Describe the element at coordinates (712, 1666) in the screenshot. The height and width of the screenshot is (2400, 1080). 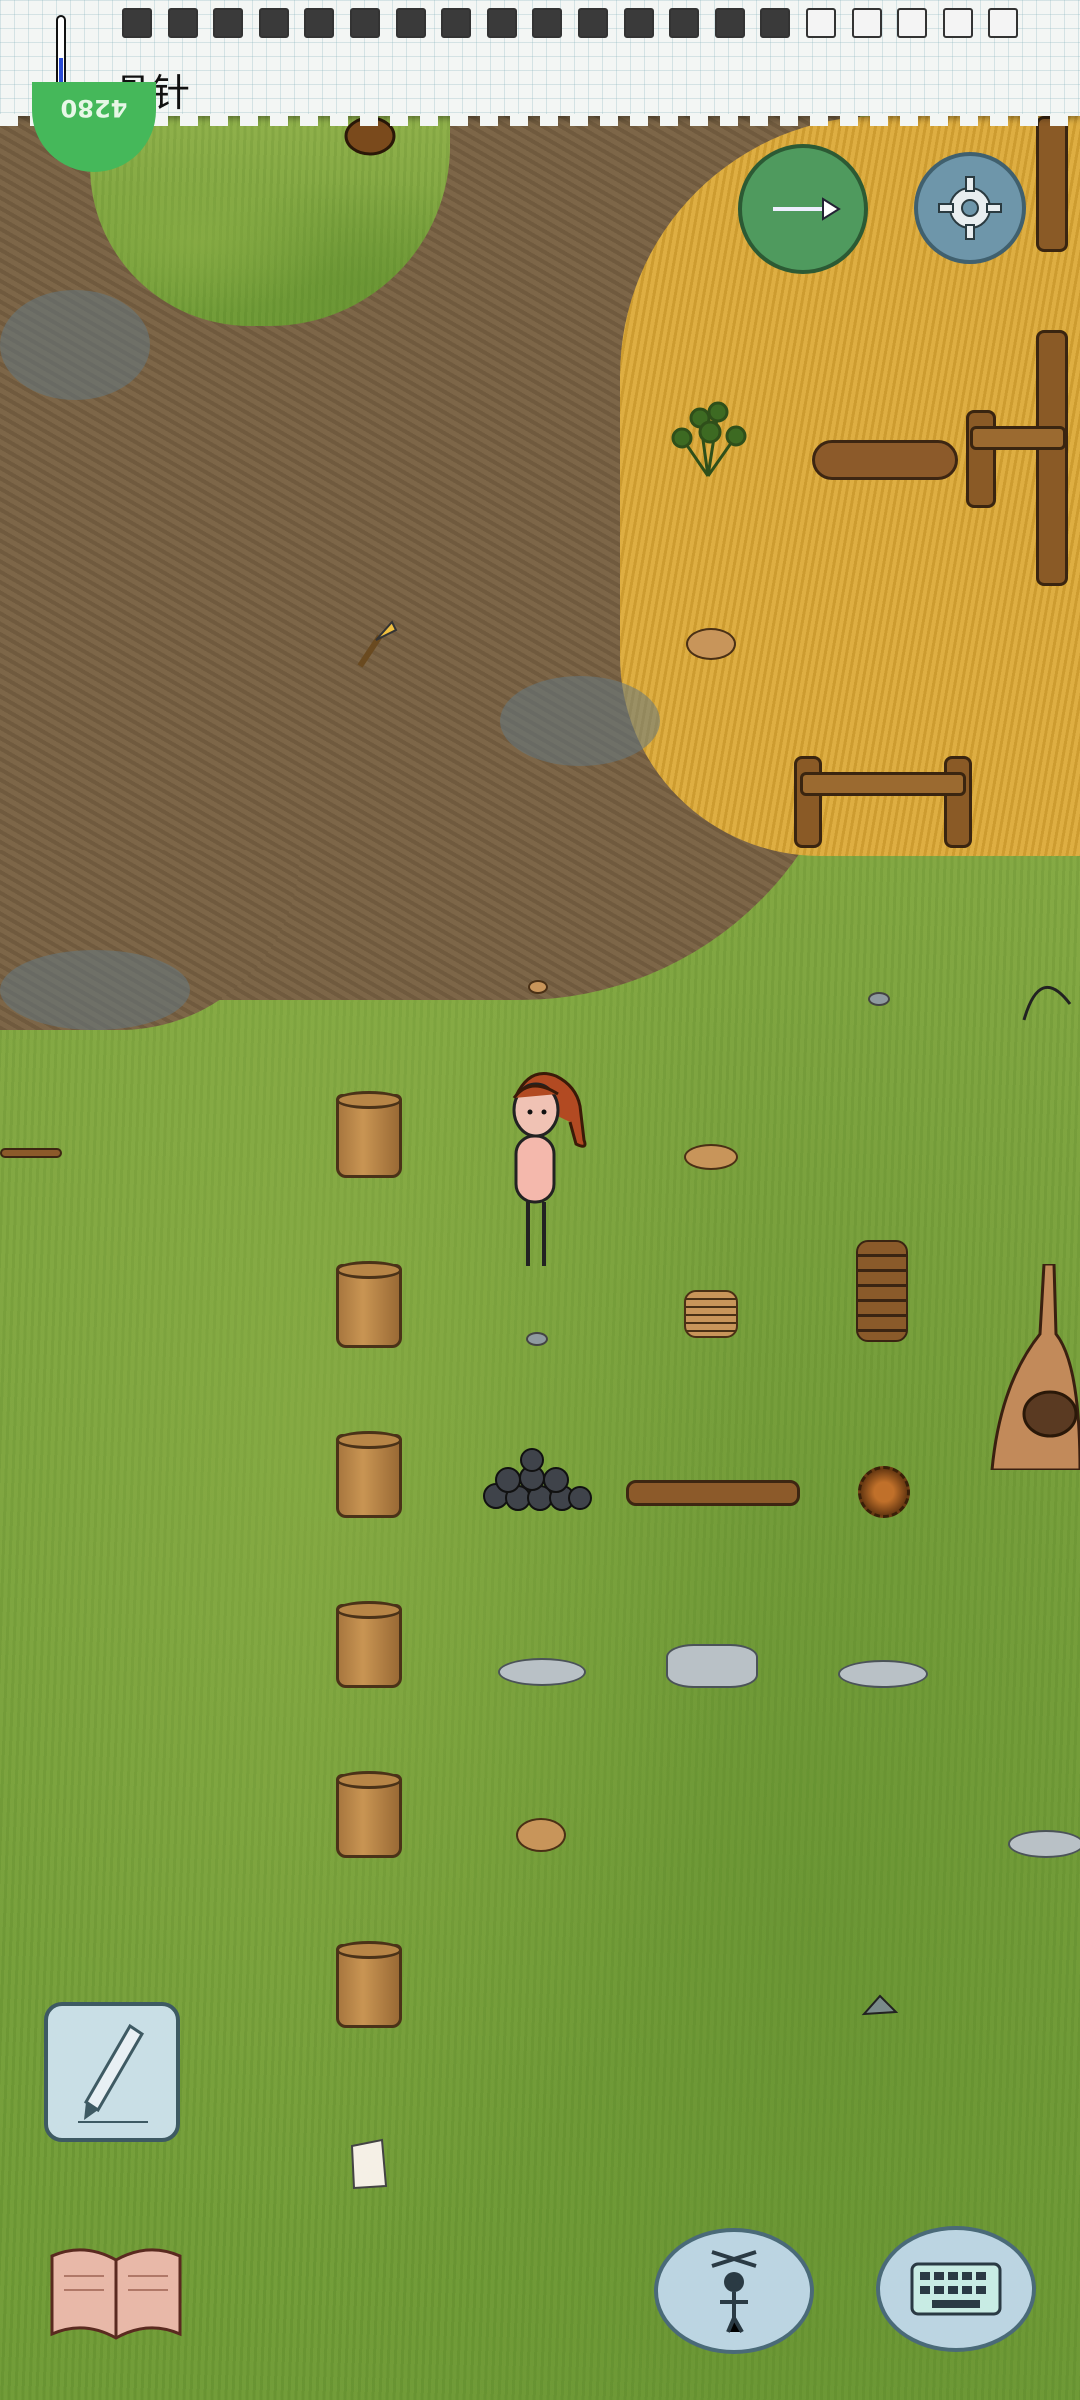
I see `flat-stone-stack` at that location.